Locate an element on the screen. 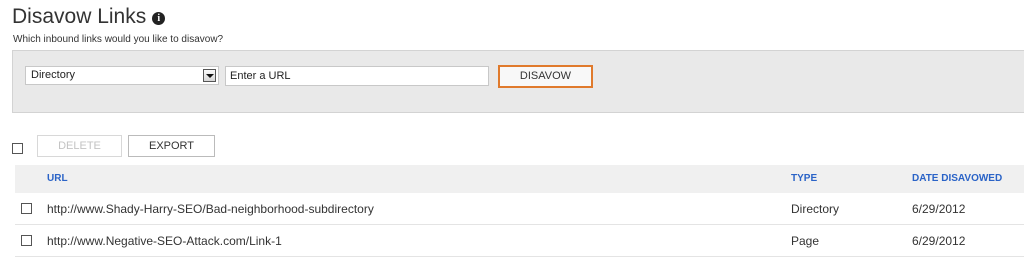 This screenshot has height=258, width=1024. page-title-text: Disavow Links is located at coordinates (79, 16).